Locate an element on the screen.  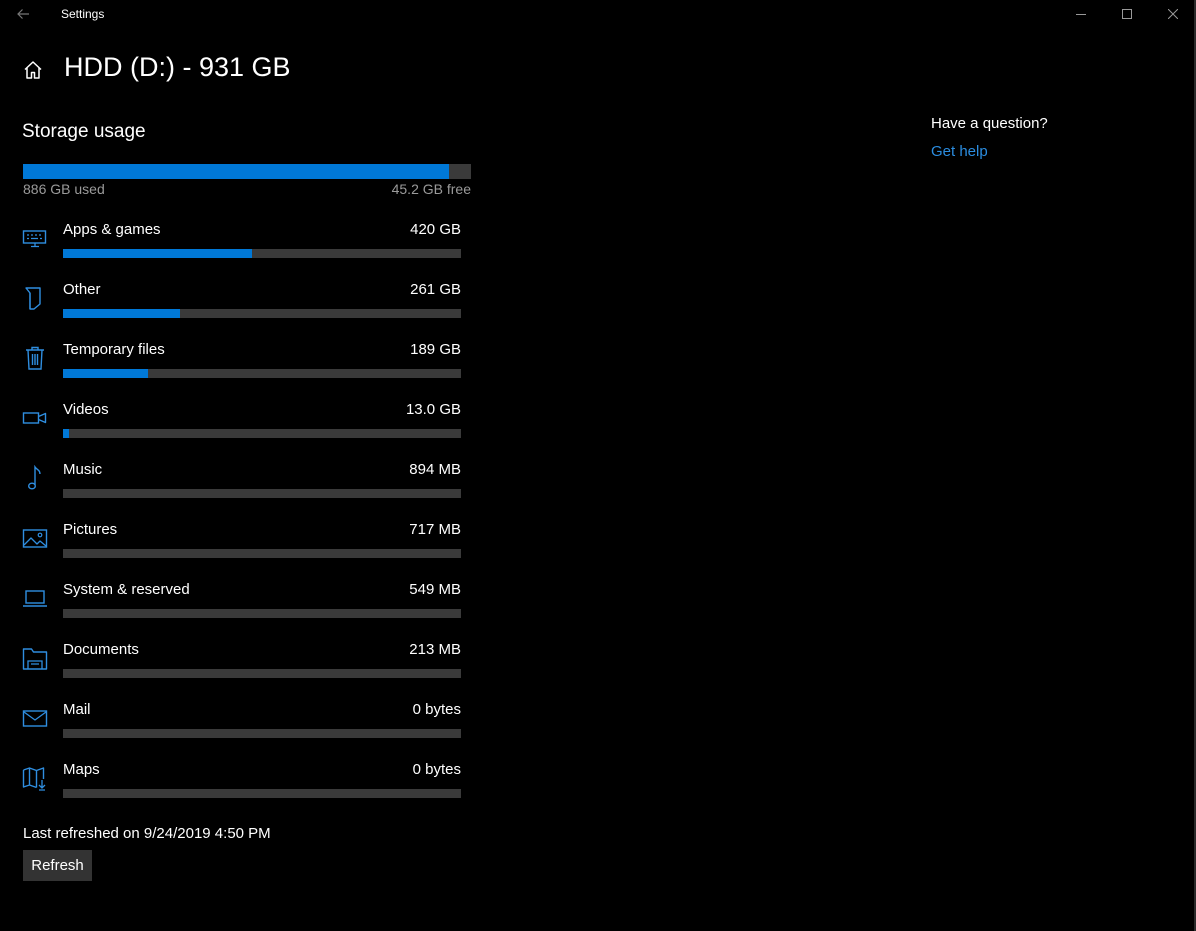
maximize-icon is located at coordinates (1127, 14).